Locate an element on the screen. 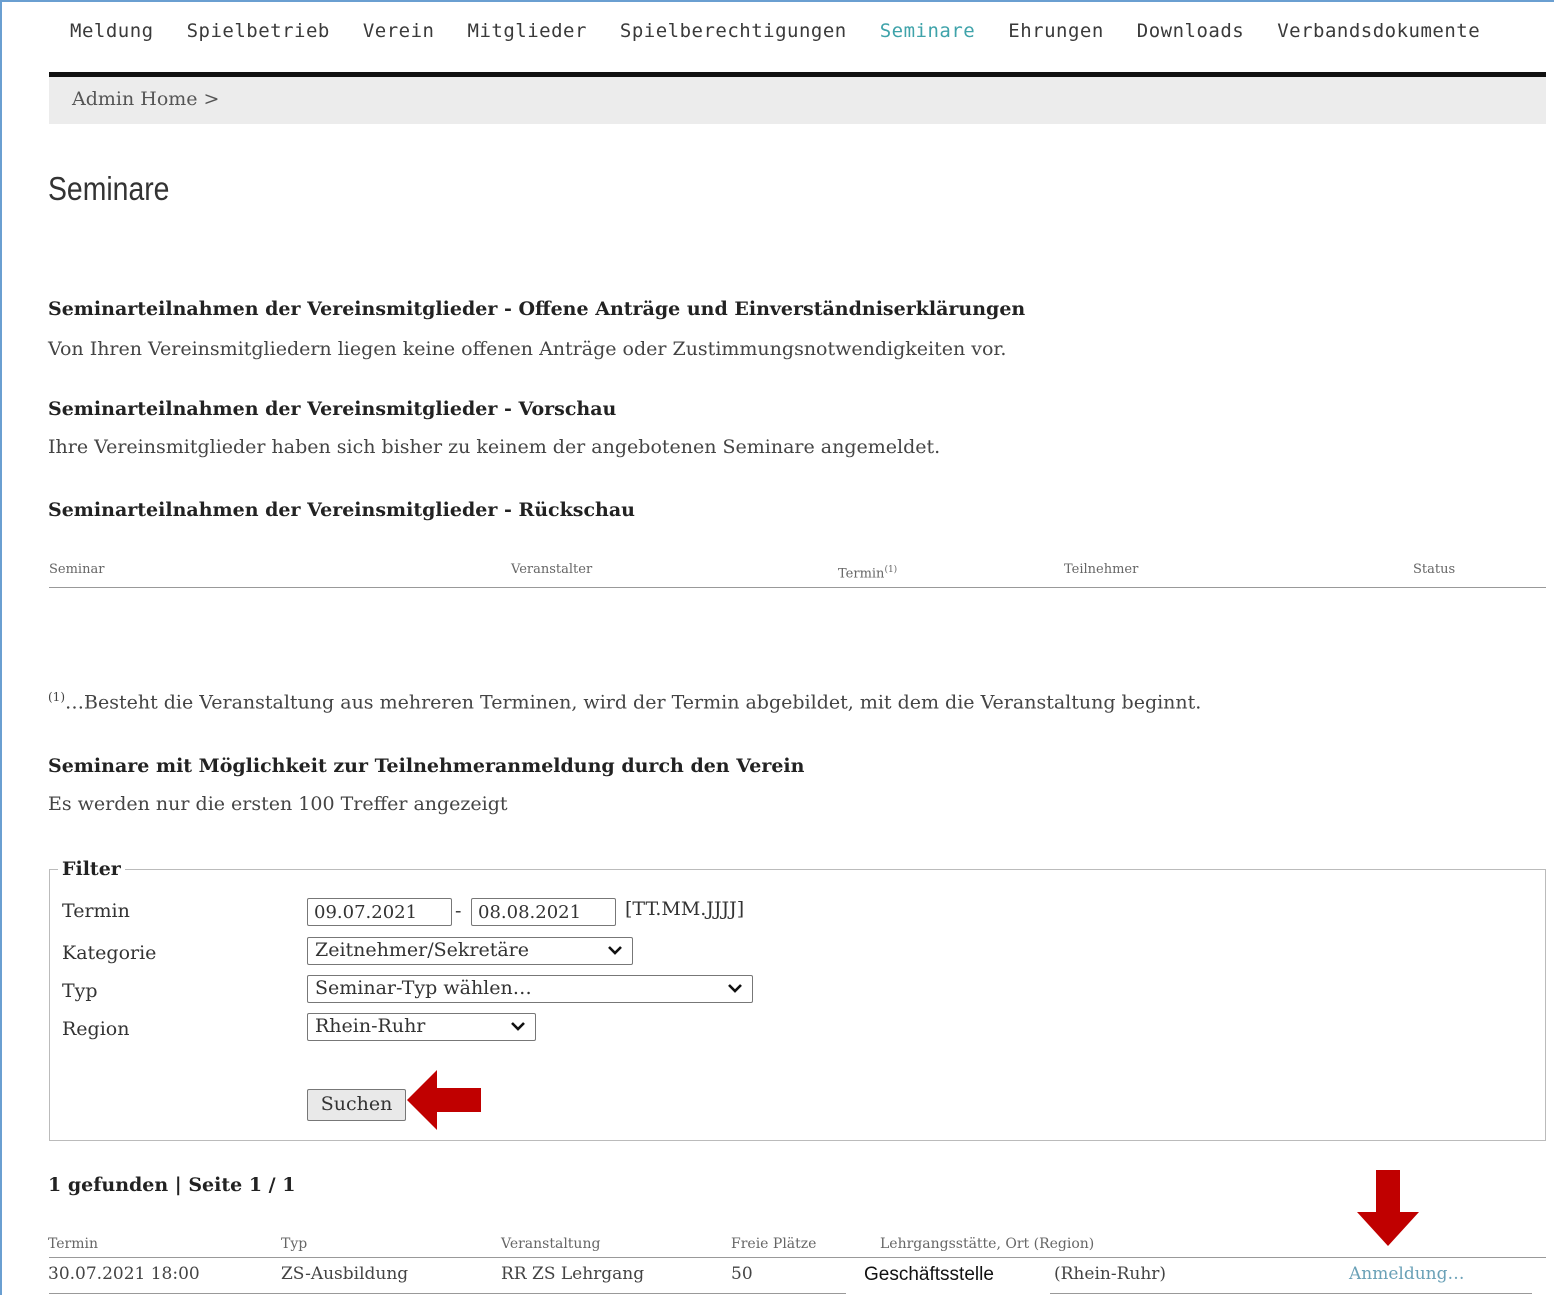 This screenshot has height=1295, width=1554. filter-date-format-hint: [TT.MM.JJJJ] is located at coordinates (685, 909).